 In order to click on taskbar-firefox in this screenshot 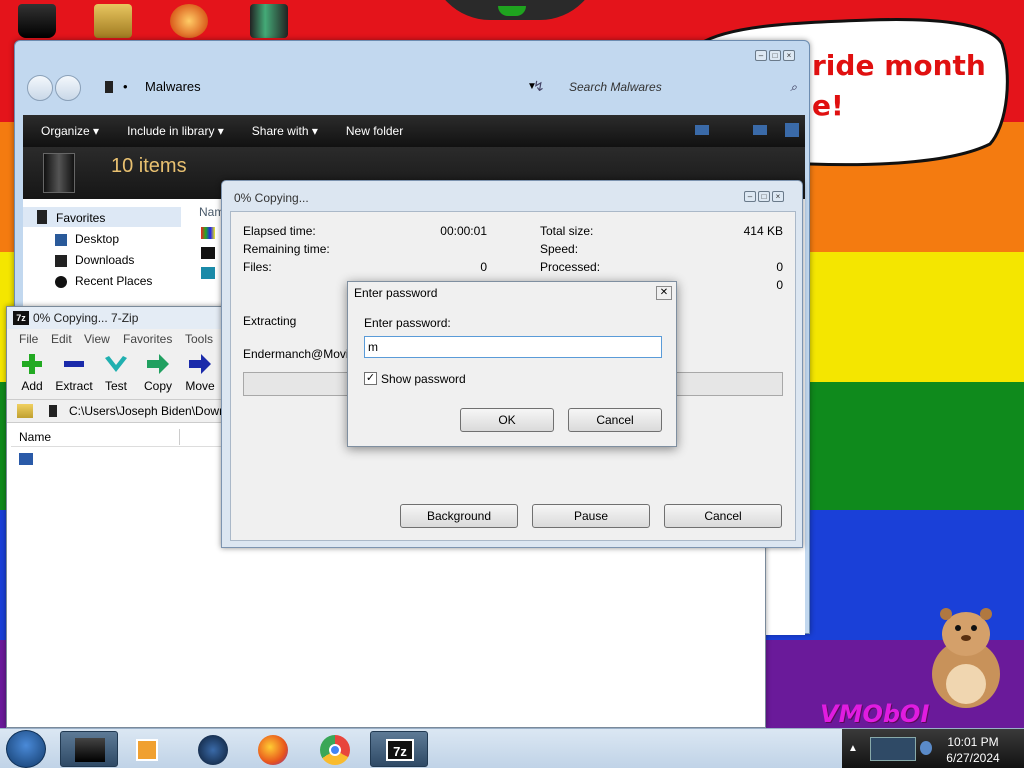, I will do `click(273, 749)`.